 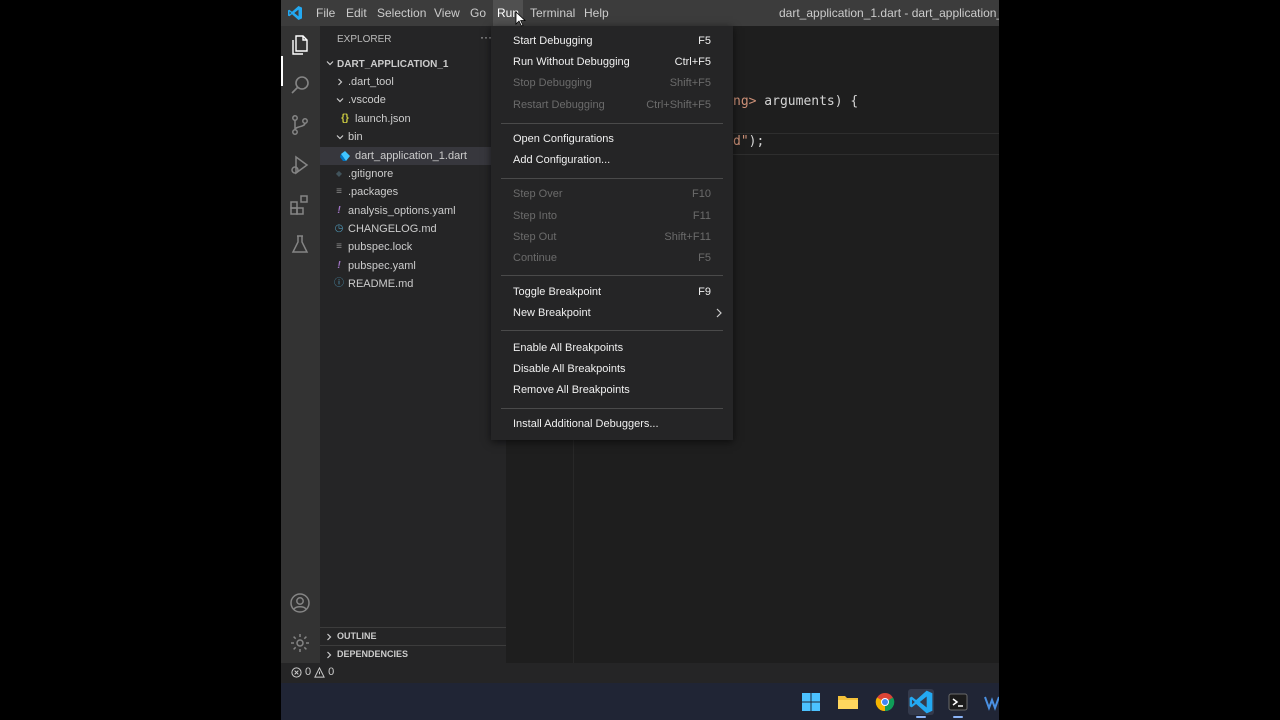 What do you see at coordinates (367, 100) in the screenshot?
I see `tree-item-label: .vscode` at bounding box center [367, 100].